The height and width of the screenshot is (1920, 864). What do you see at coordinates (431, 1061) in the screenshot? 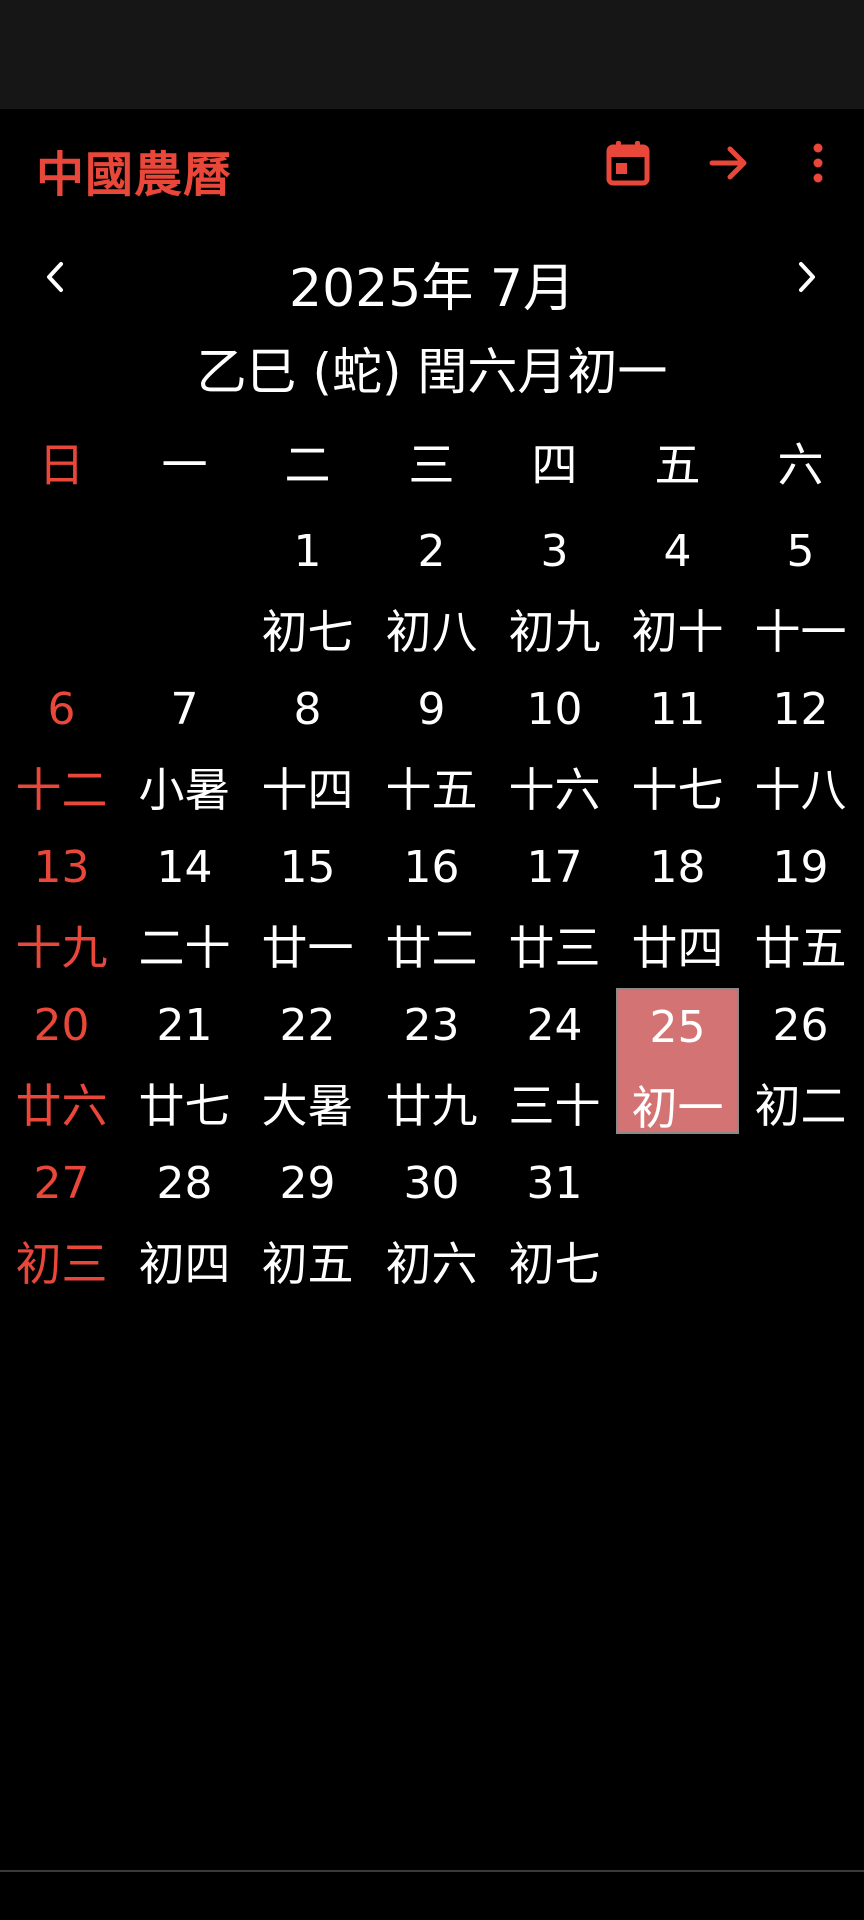
I see `day-cell: 23 廿九` at bounding box center [431, 1061].